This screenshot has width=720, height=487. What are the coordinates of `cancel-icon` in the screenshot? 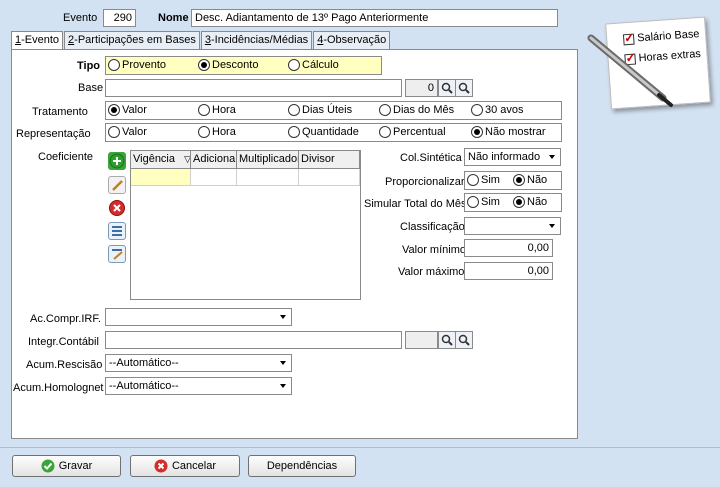 It's located at (161, 466).